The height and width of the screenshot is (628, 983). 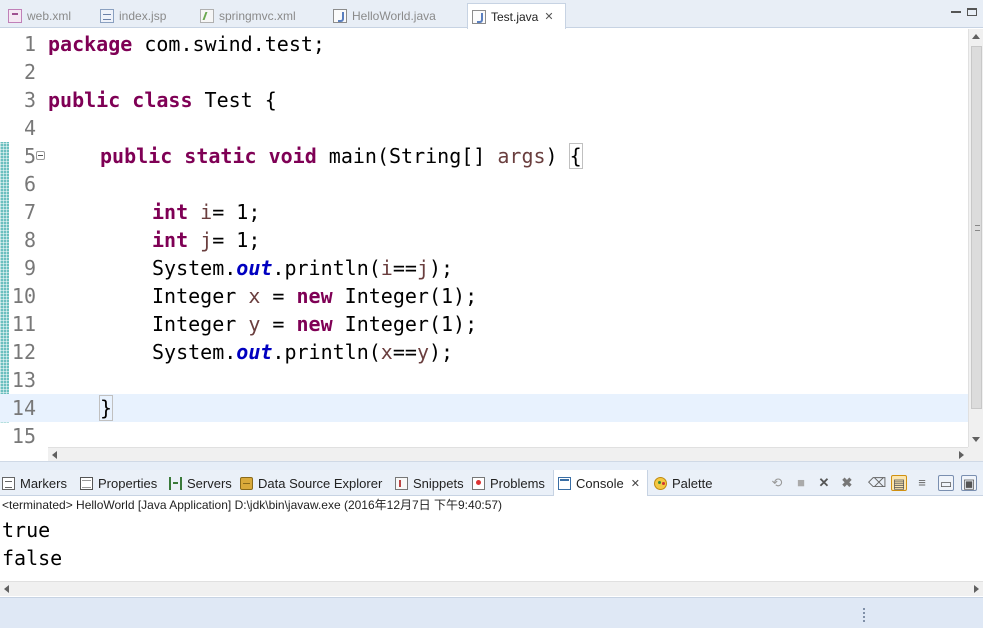 What do you see at coordinates (946, 483) in the screenshot?
I see `display-selected-console-icon: ▭` at bounding box center [946, 483].